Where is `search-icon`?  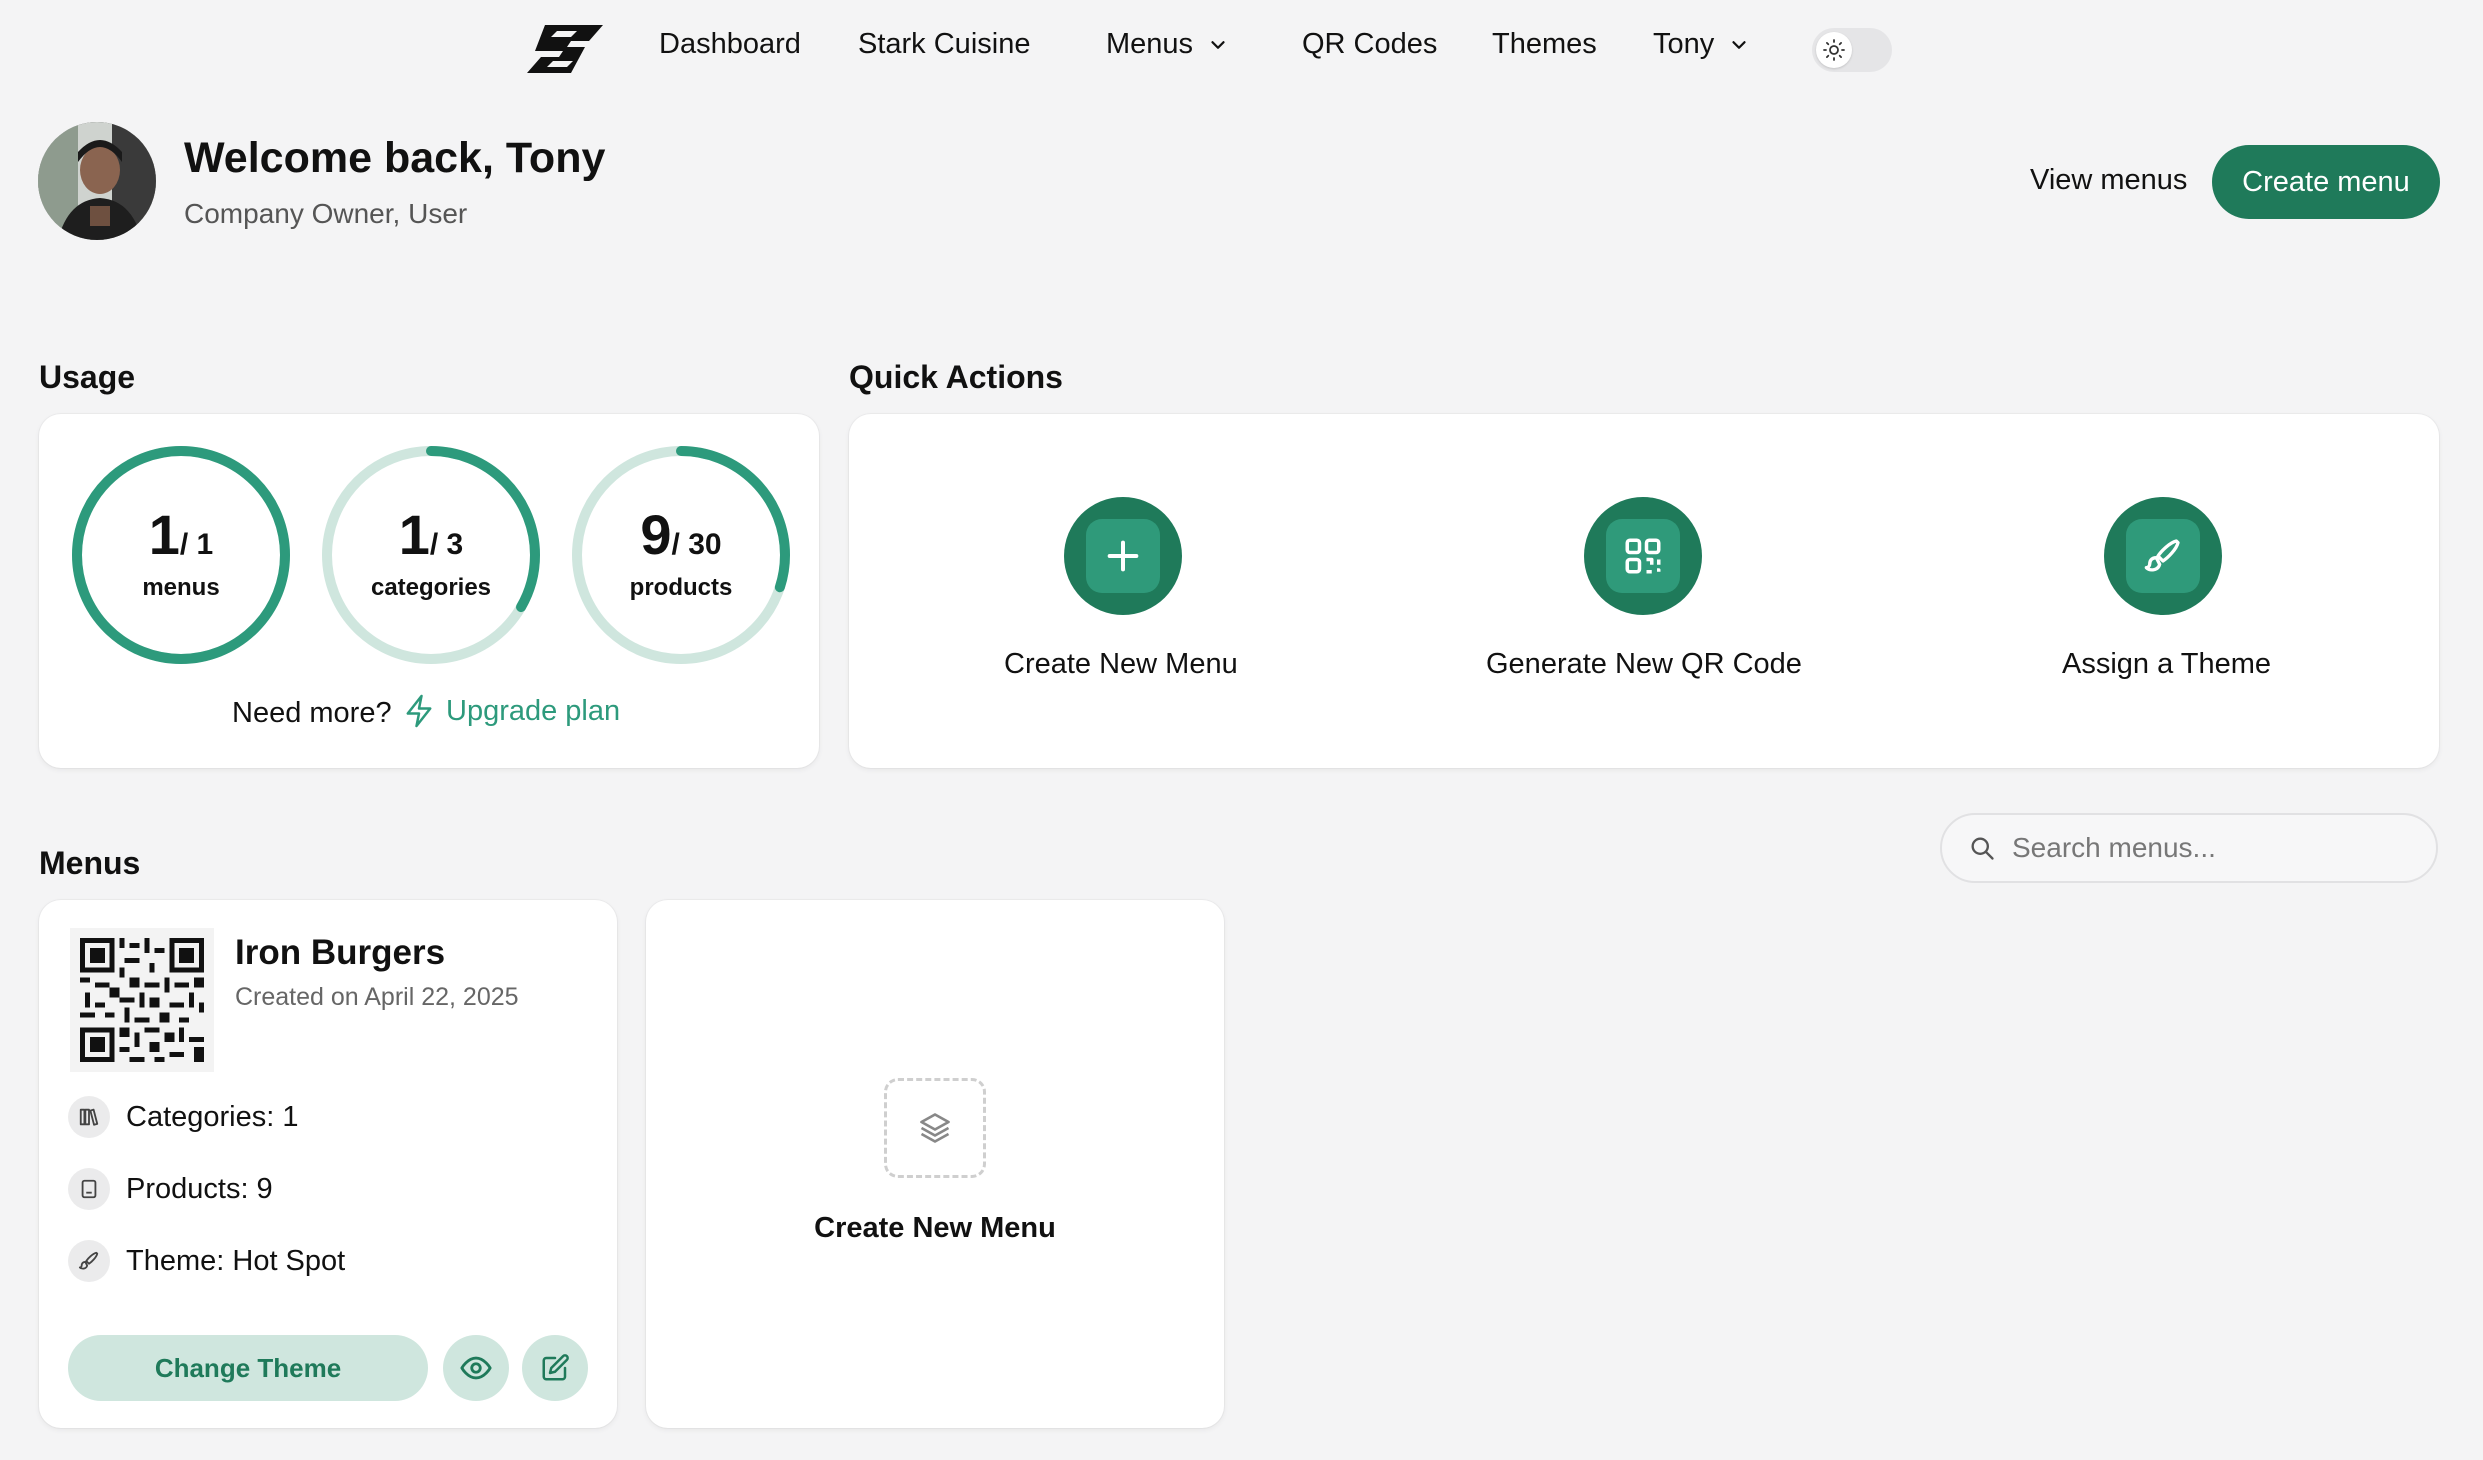
search-icon is located at coordinates (1982, 848).